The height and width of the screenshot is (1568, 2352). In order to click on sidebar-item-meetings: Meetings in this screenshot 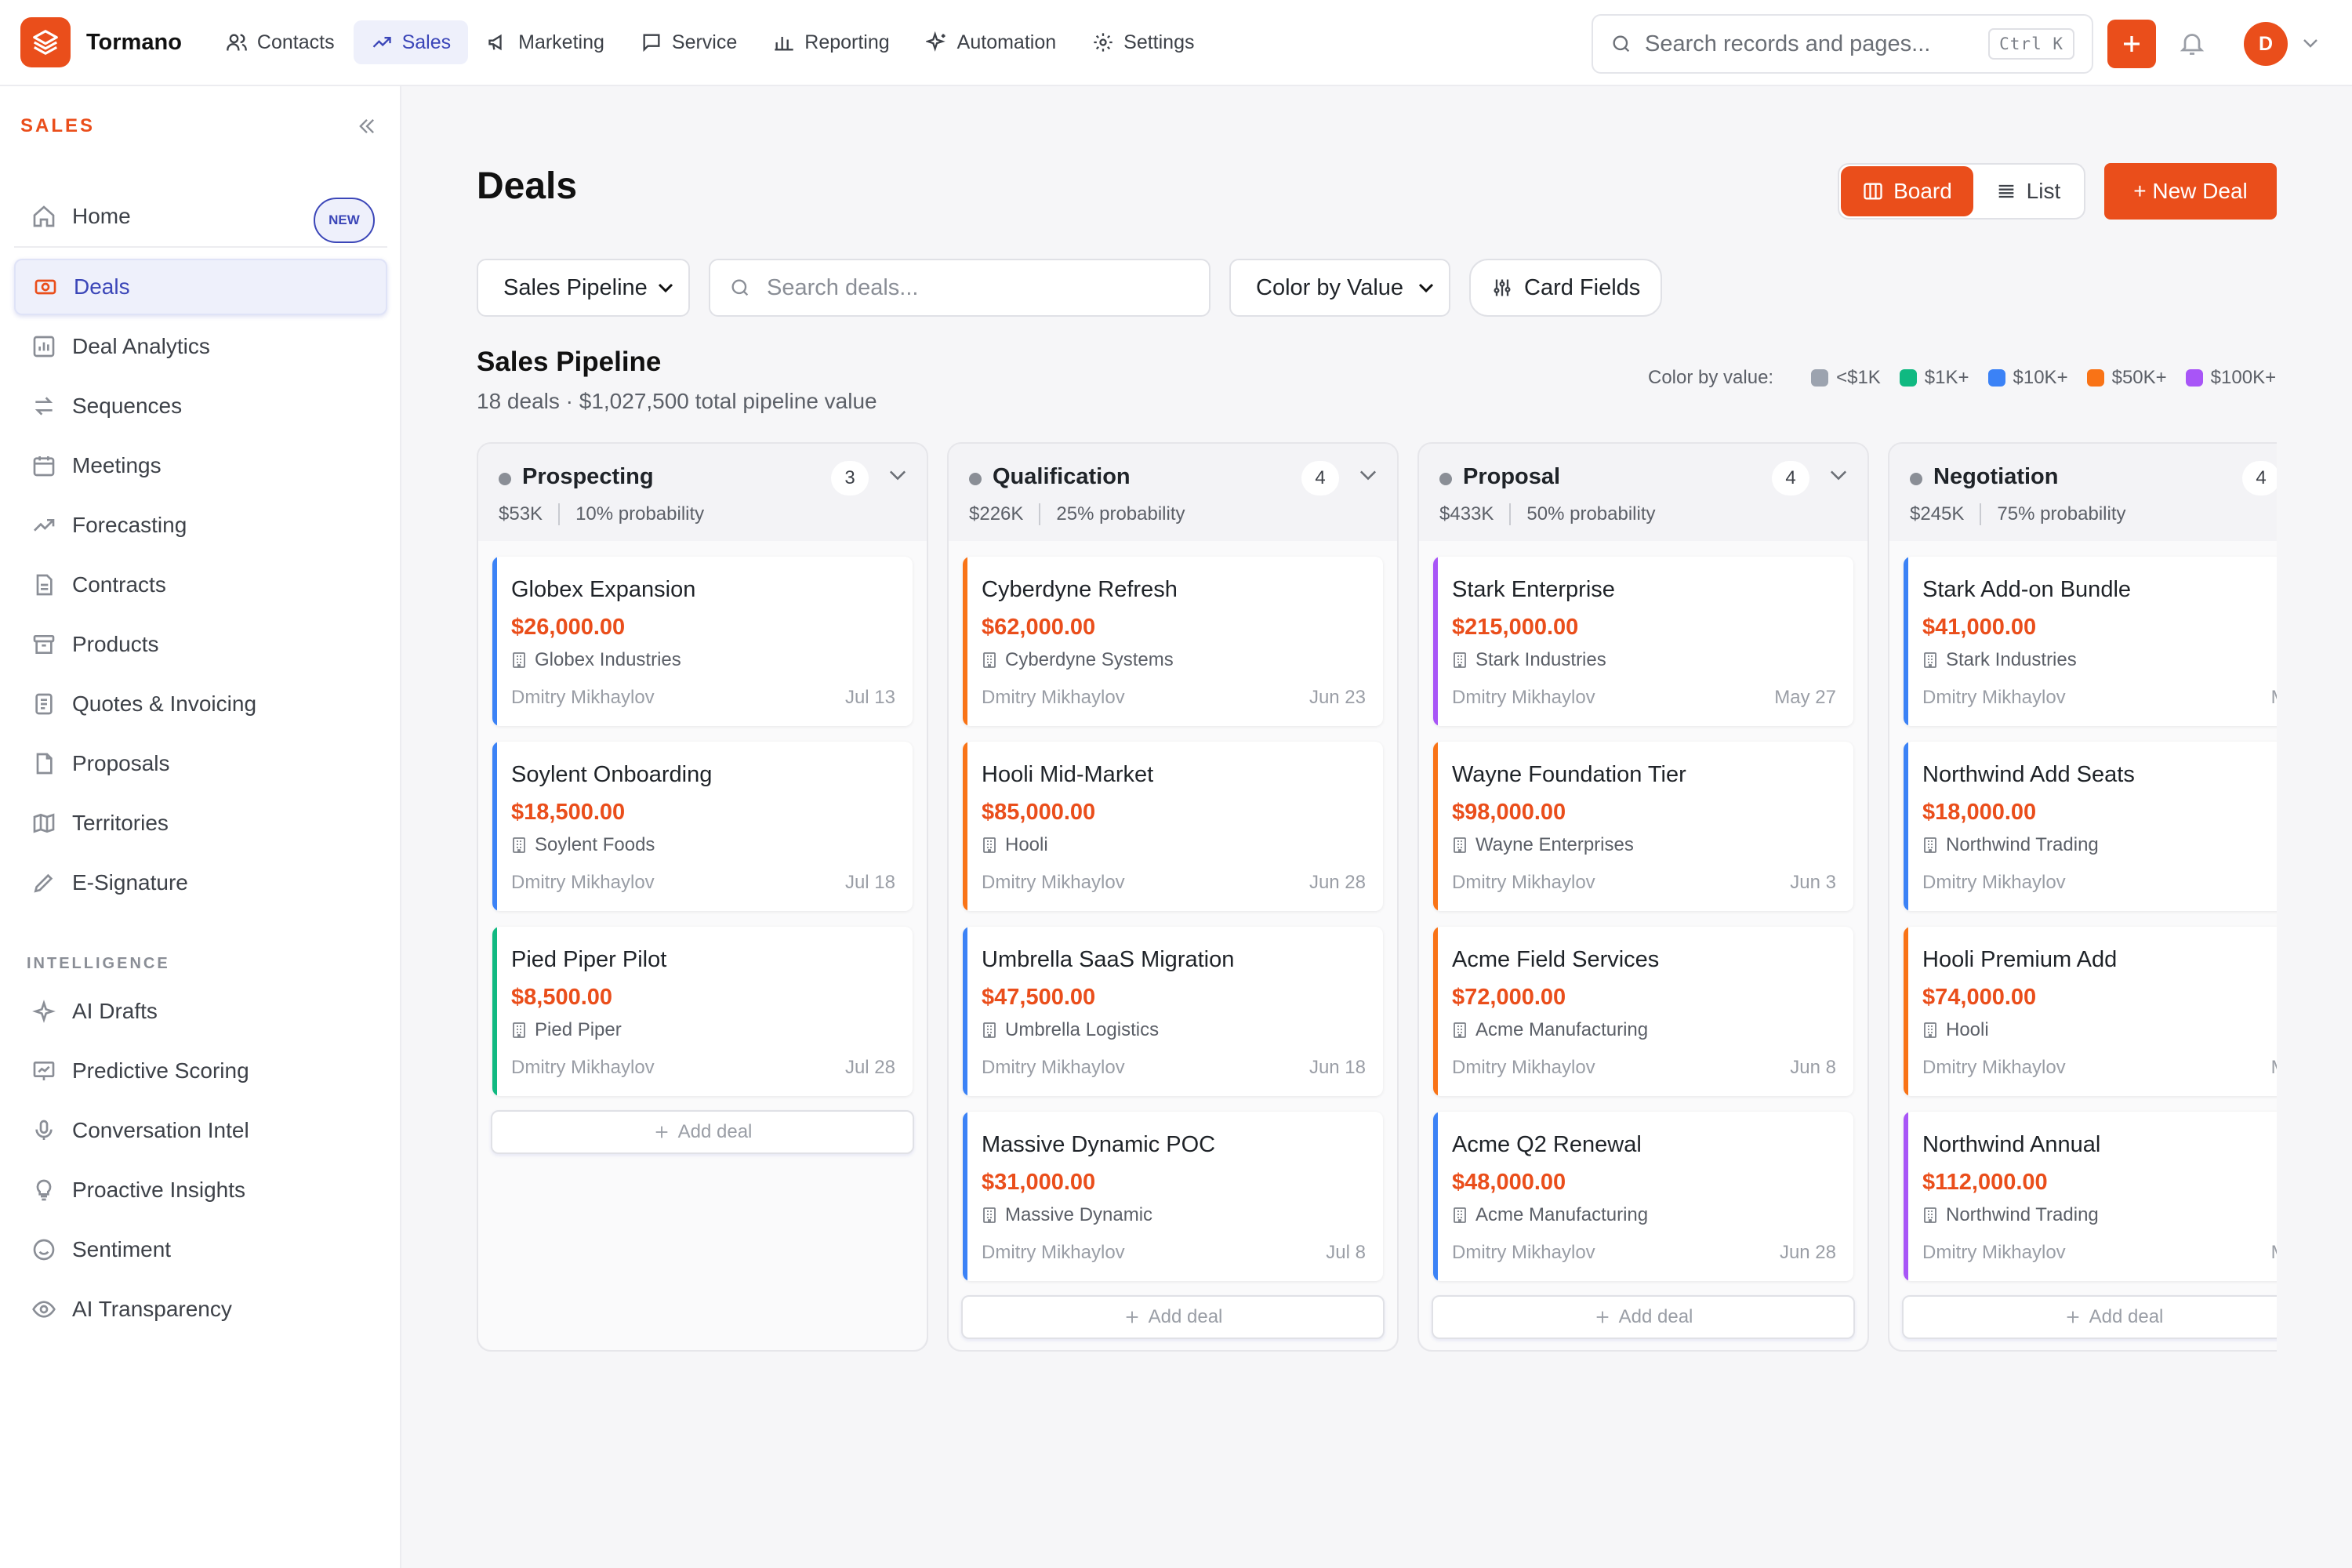, I will do `click(200, 465)`.